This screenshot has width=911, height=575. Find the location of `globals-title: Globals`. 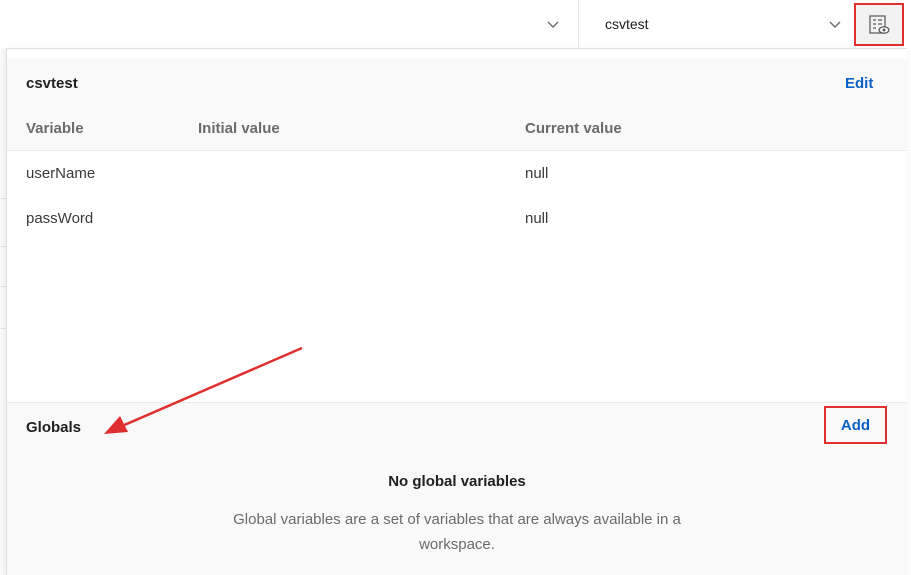

globals-title: Globals is located at coordinates (54, 427).